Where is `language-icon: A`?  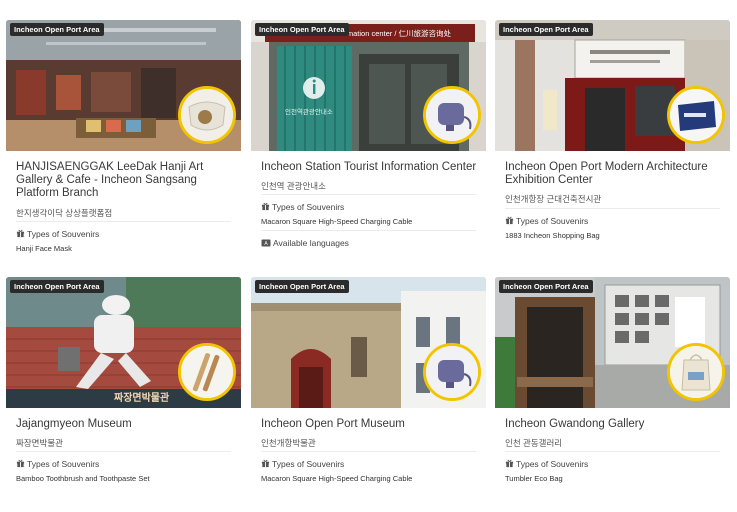 language-icon: A is located at coordinates (266, 243).